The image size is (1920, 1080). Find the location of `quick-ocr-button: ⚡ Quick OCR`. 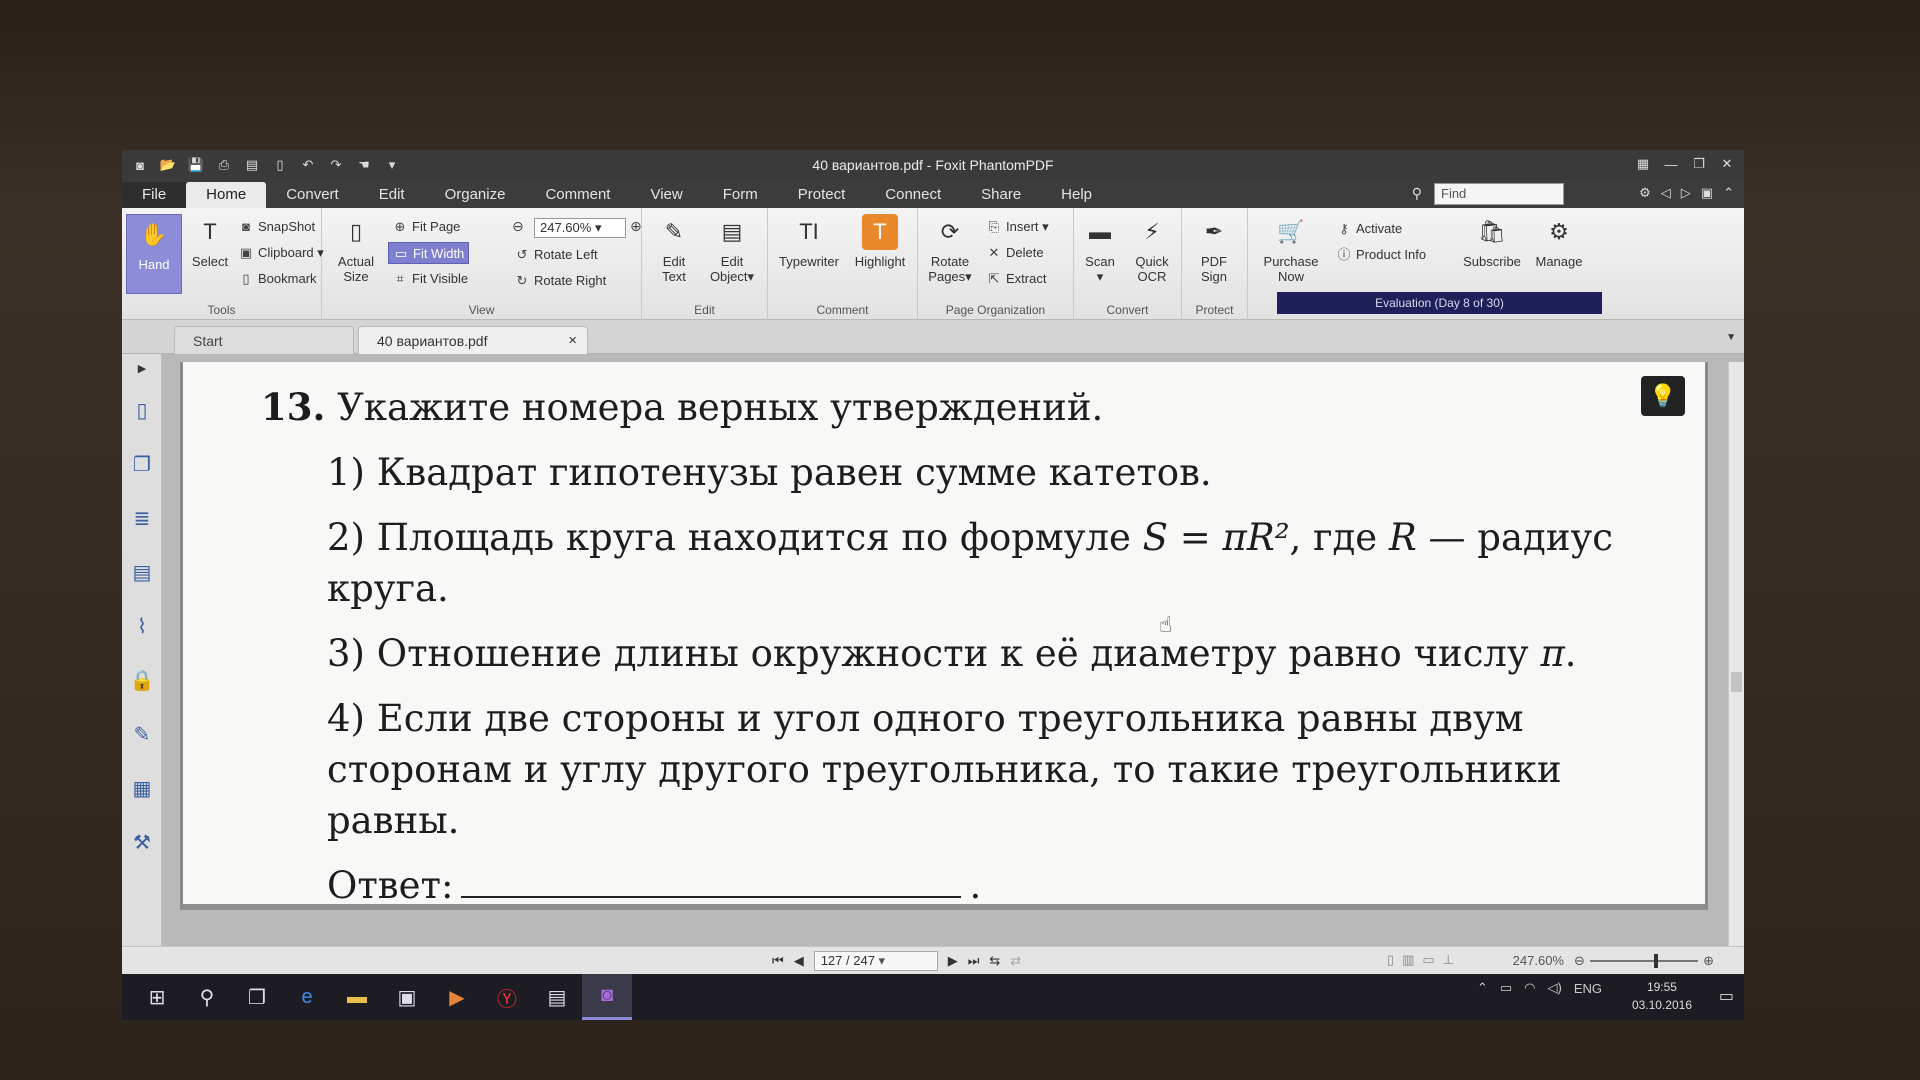

quick-ocr-button: ⚡ Quick OCR is located at coordinates (1152, 249).